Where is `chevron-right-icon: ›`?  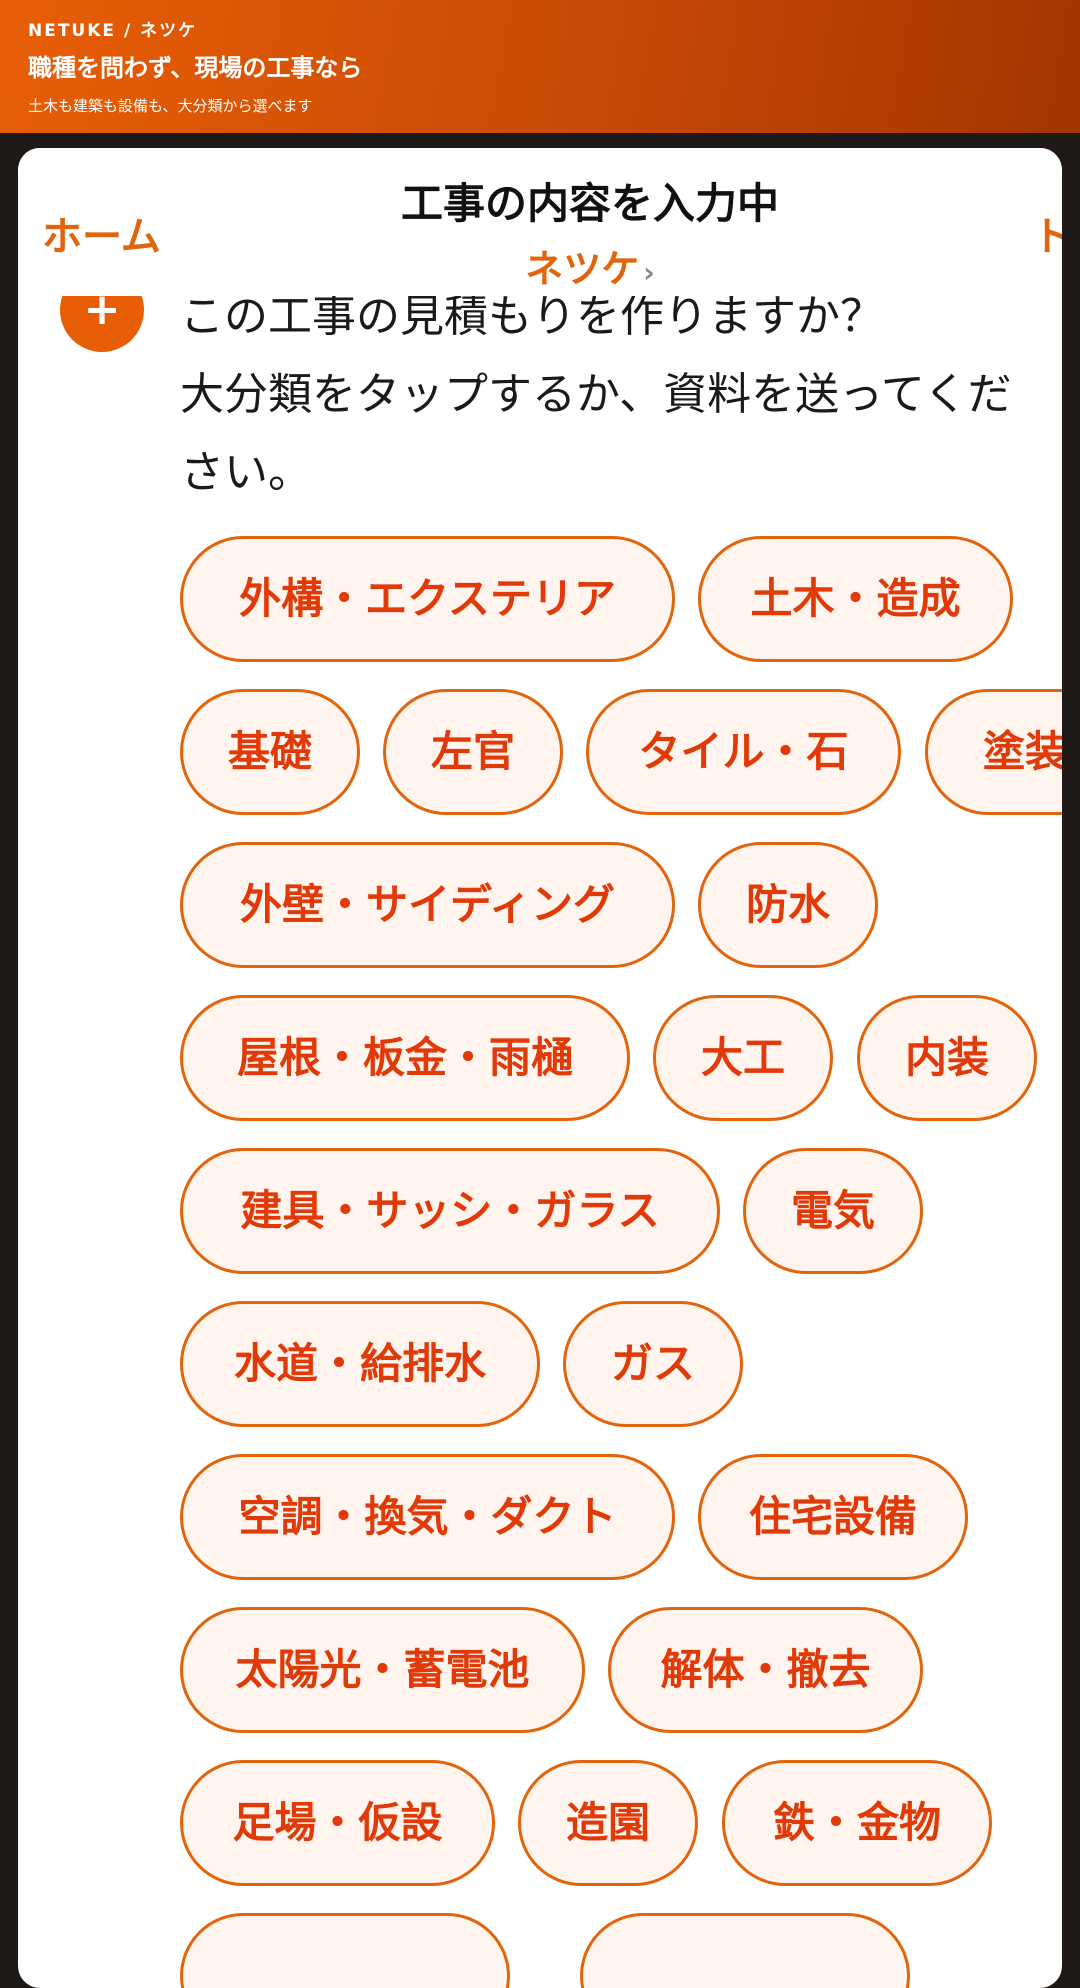
chevron-right-icon: › is located at coordinates (649, 272).